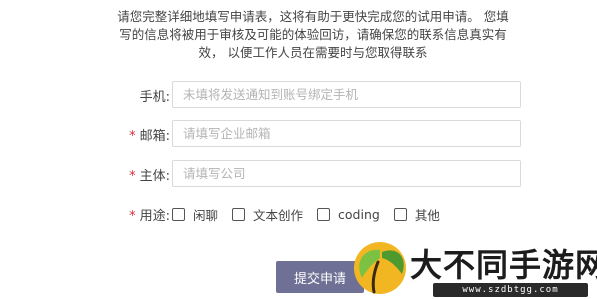 The height and width of the screenshot is (299, 597). What do you see at coordinates (346, 133) in the screenshot?
I see `email-input` at bounding box center [346, 133].